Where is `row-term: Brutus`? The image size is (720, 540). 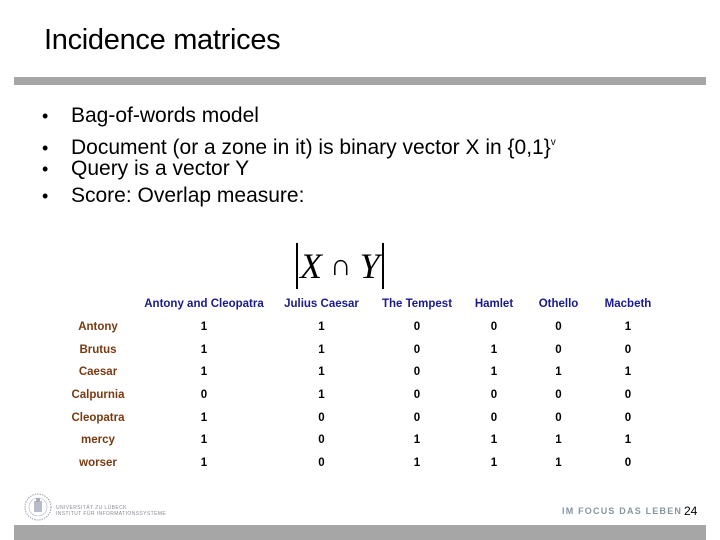 row-term: Brutus is located at coordinates (98, 349).